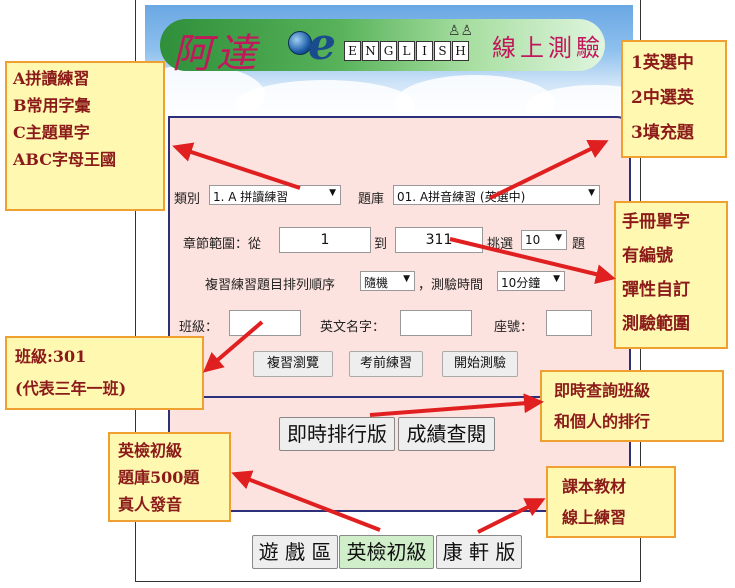  Describe the element at coordinates (446, 434) in the screenshot. I see `scores-button: 成績查閱` at that location.